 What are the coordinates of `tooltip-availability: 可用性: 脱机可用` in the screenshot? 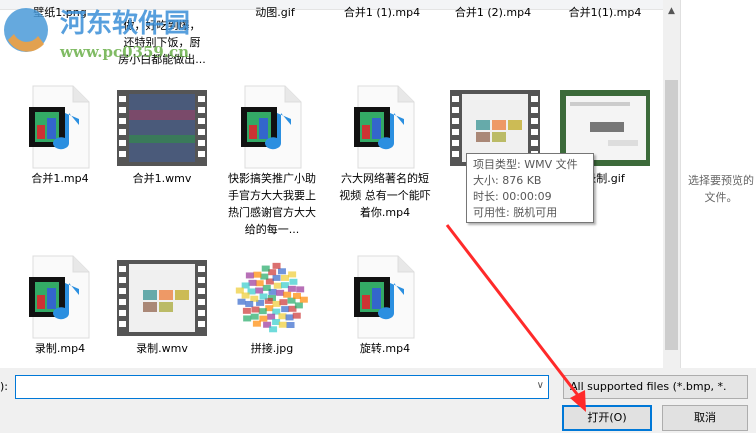 It's located at (515, 212).